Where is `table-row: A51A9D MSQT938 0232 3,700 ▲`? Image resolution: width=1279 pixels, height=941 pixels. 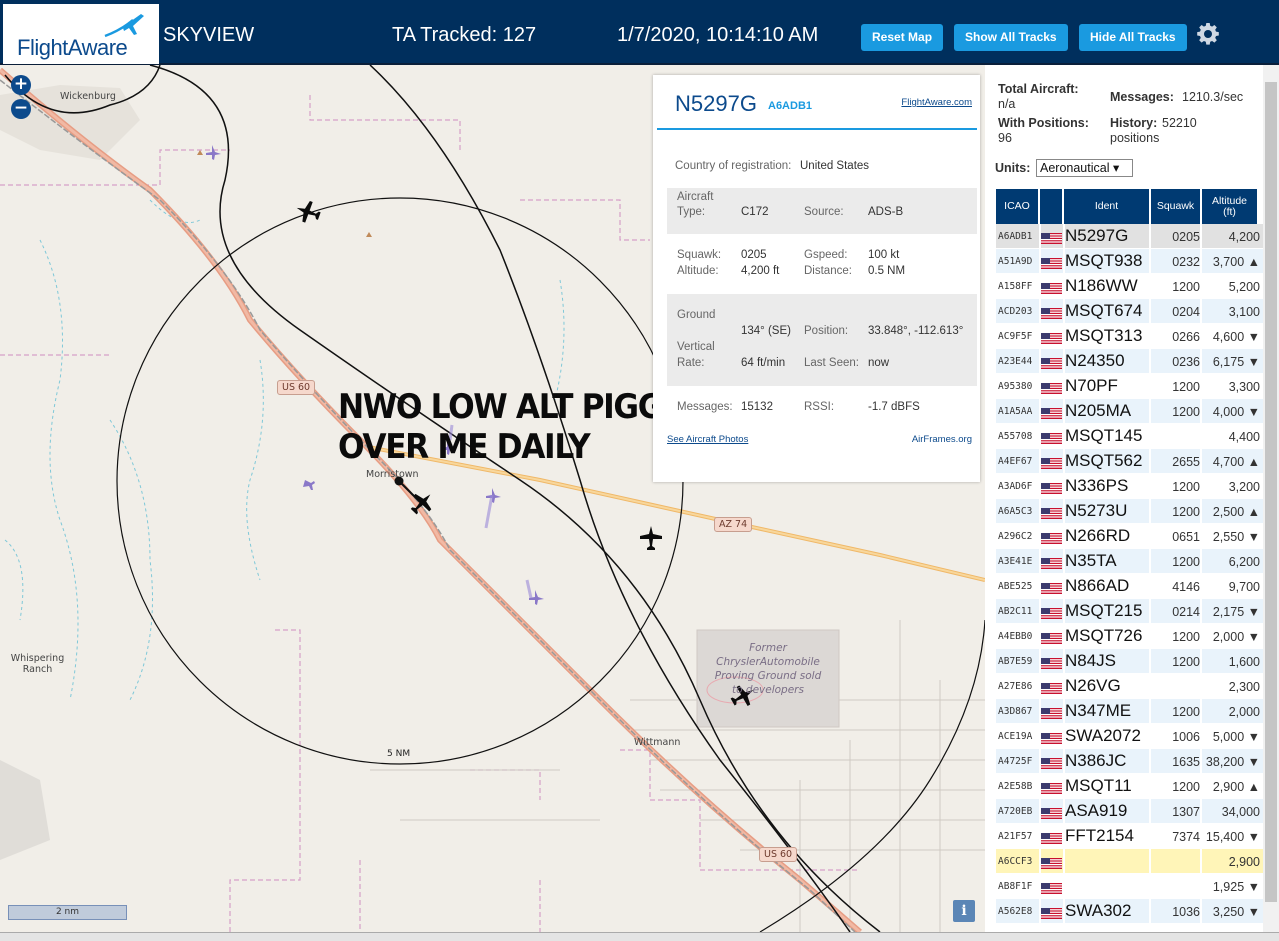
table-row: A51A9D MSQT938 0232 3,700 ▲ is located at coordinates (1129, 261).